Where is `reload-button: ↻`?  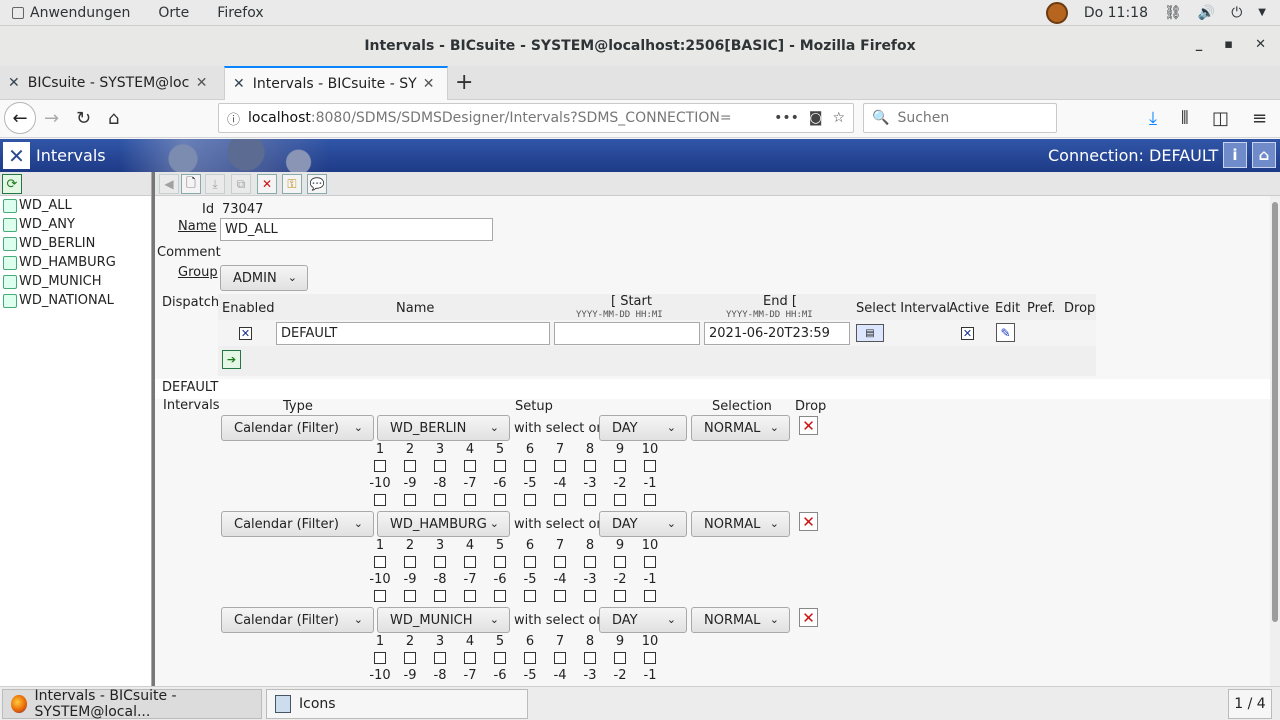
reload-button: ↻ is located at coordinates (83, 118).